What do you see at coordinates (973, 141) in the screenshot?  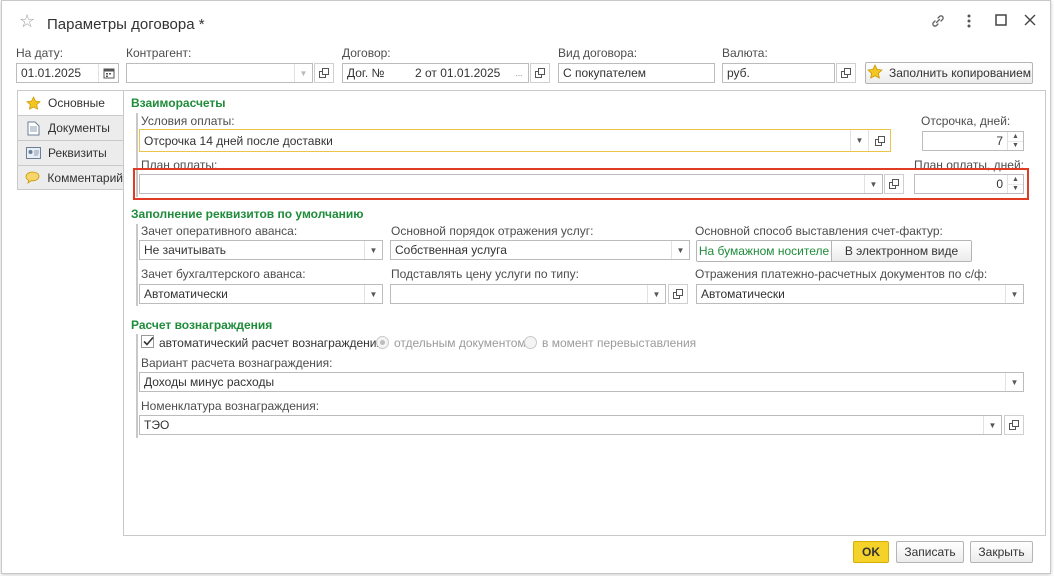 I see `delay-days-input: 7 ▲ ▼` at bounding box center [973, 141].